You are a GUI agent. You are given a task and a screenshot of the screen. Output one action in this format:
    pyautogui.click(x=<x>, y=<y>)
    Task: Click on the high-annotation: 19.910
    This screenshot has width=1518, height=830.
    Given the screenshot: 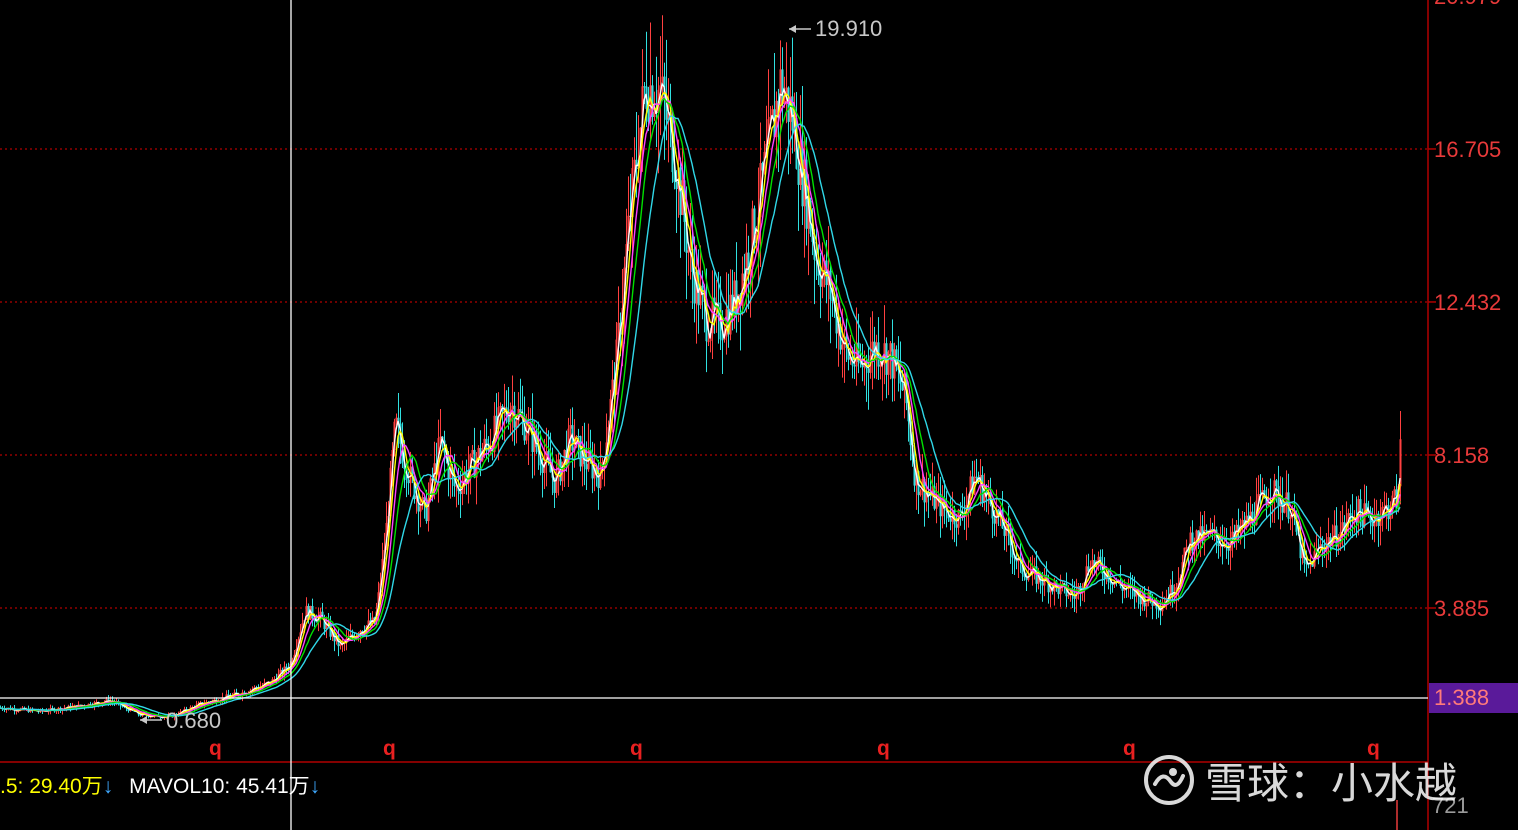 What is the action you would take?
    pyautogui.click(x=835, y=28)
    